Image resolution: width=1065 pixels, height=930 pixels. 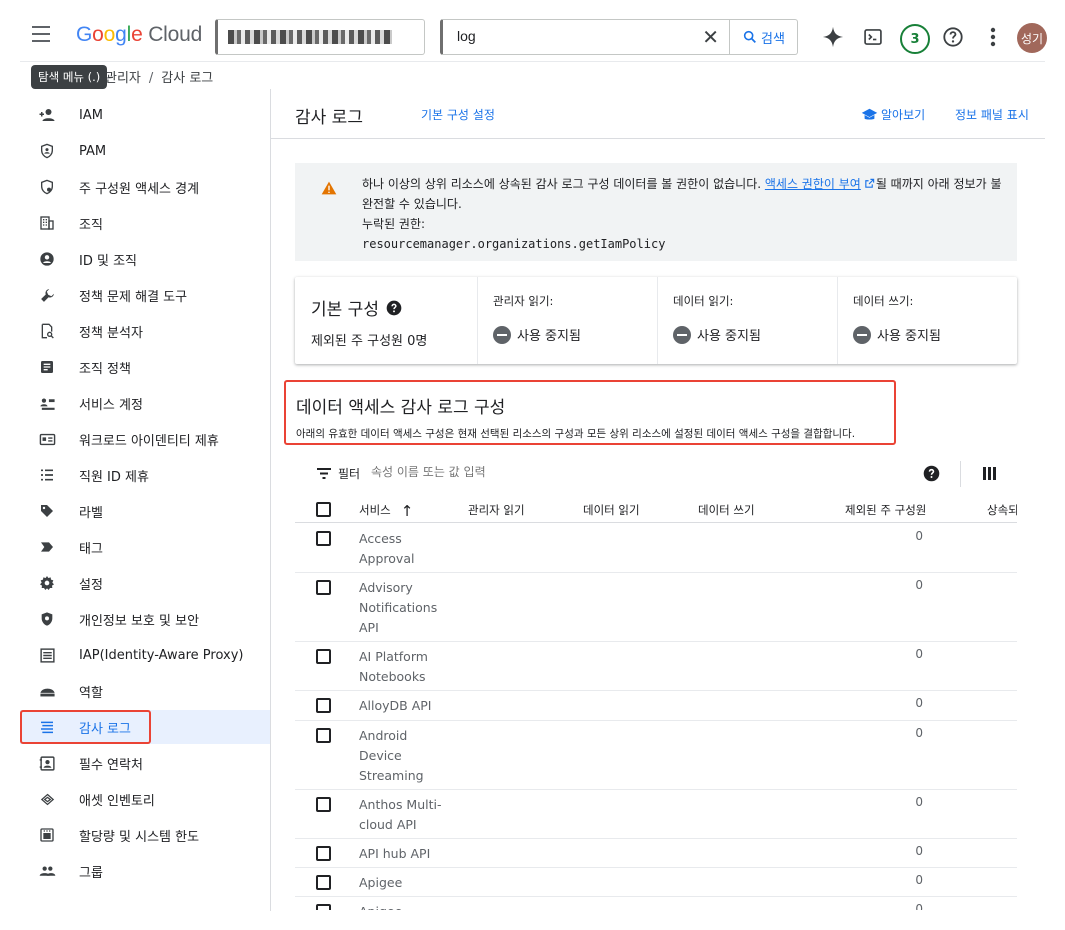 What do you see at coordinates (813, 184) in the screenshot?
I see `grant-access-link: 액세스 권한이 부여` at bounding box center [813, 184].